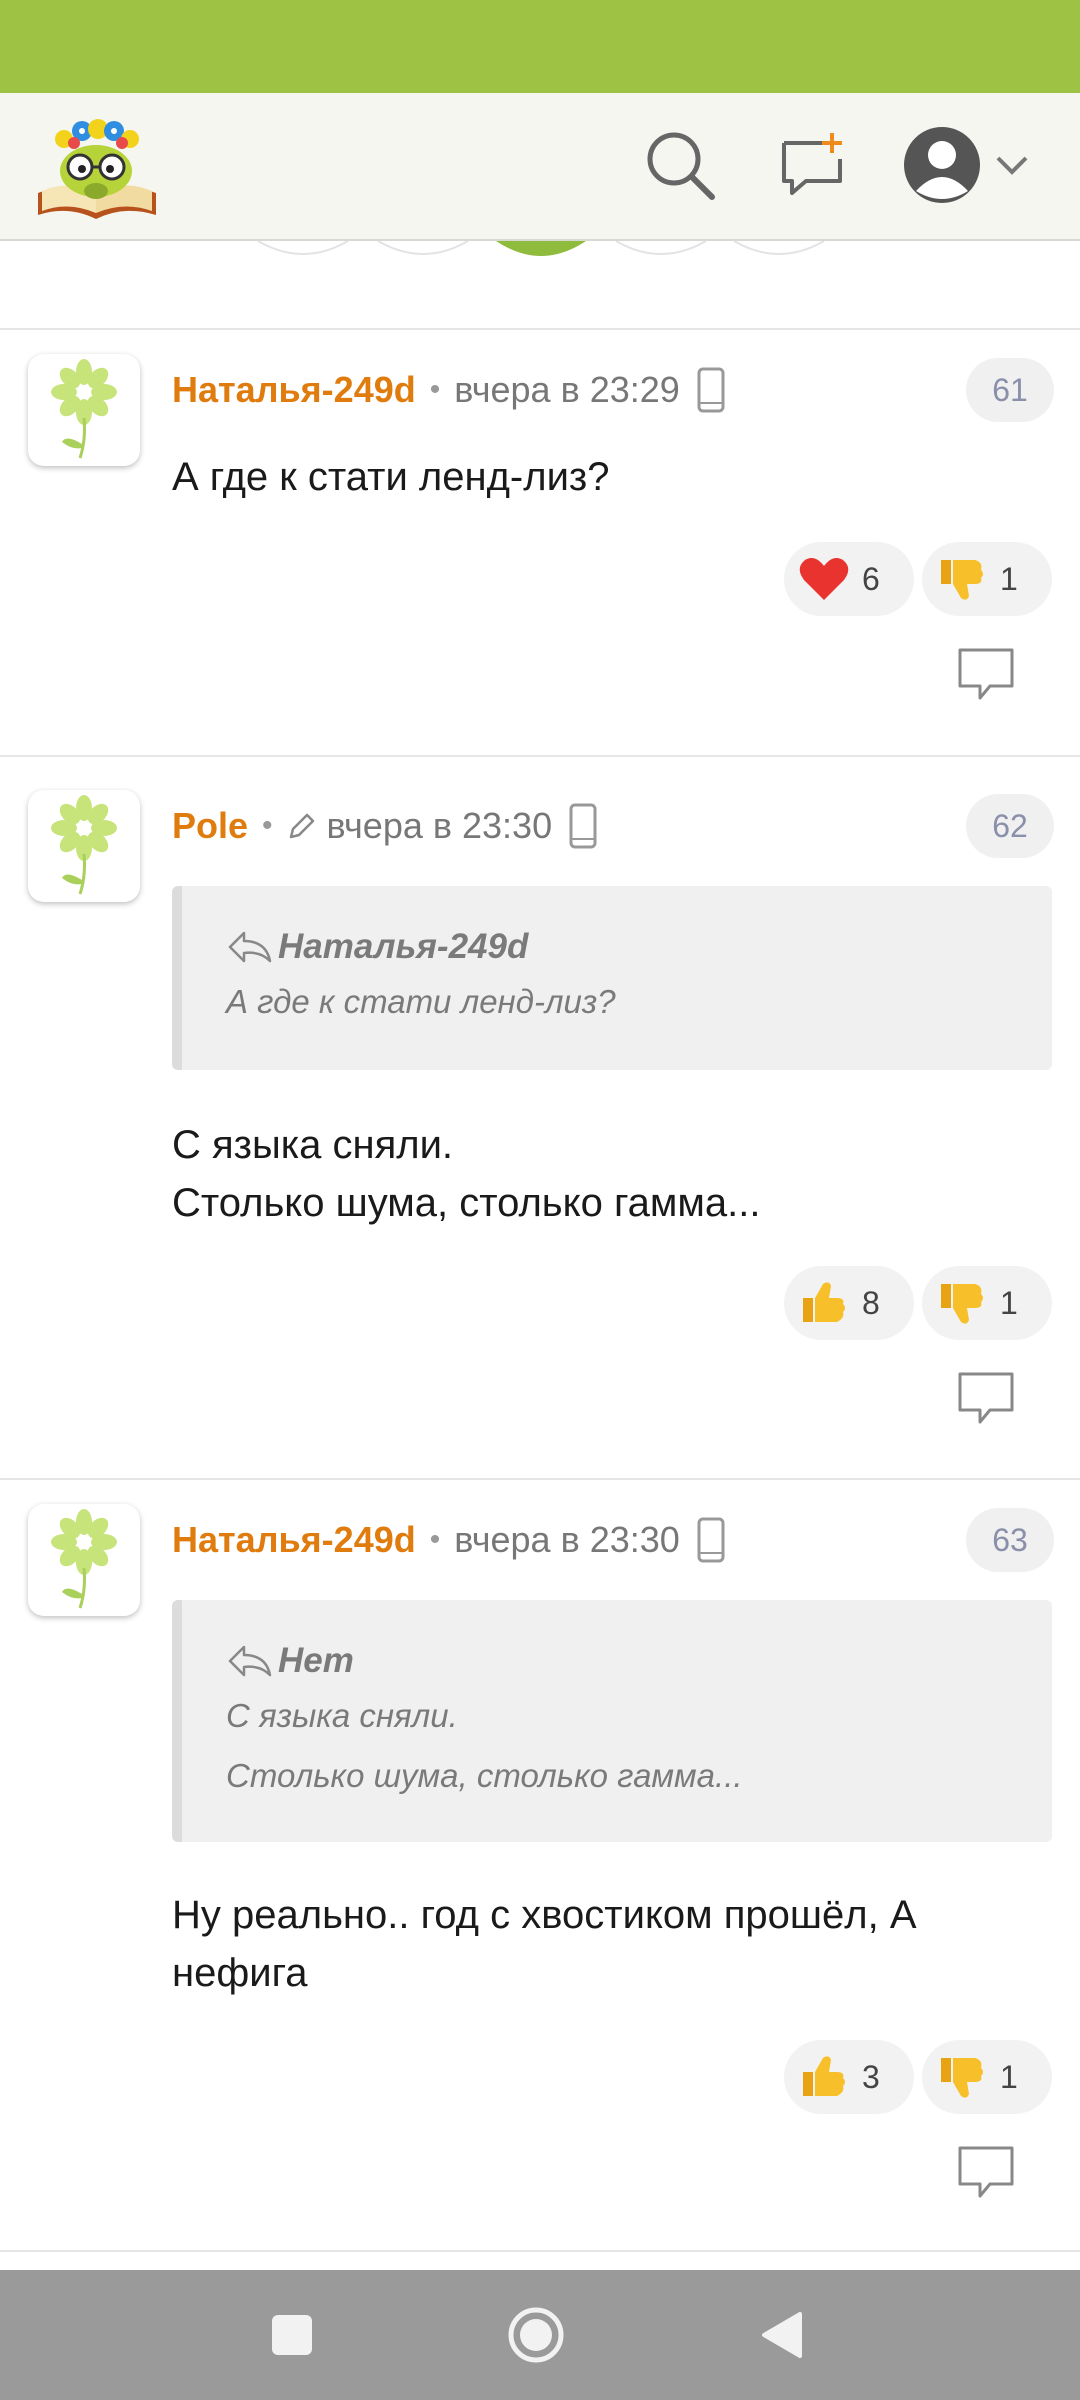 The image size is (1080, 2400). I want to click on comment-meta: Pole • вчера в 23:30, so click(385, 826).